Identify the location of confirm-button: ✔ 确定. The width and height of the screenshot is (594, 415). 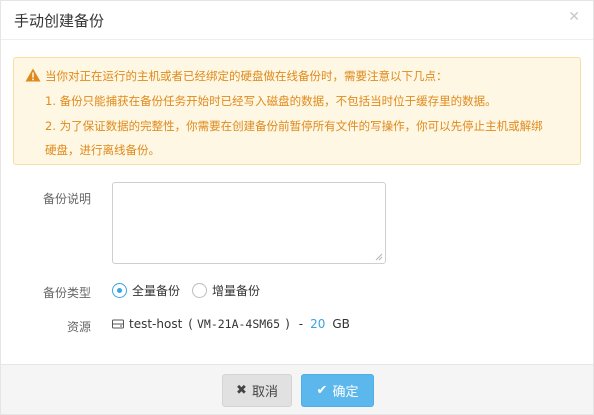
(337, 390).